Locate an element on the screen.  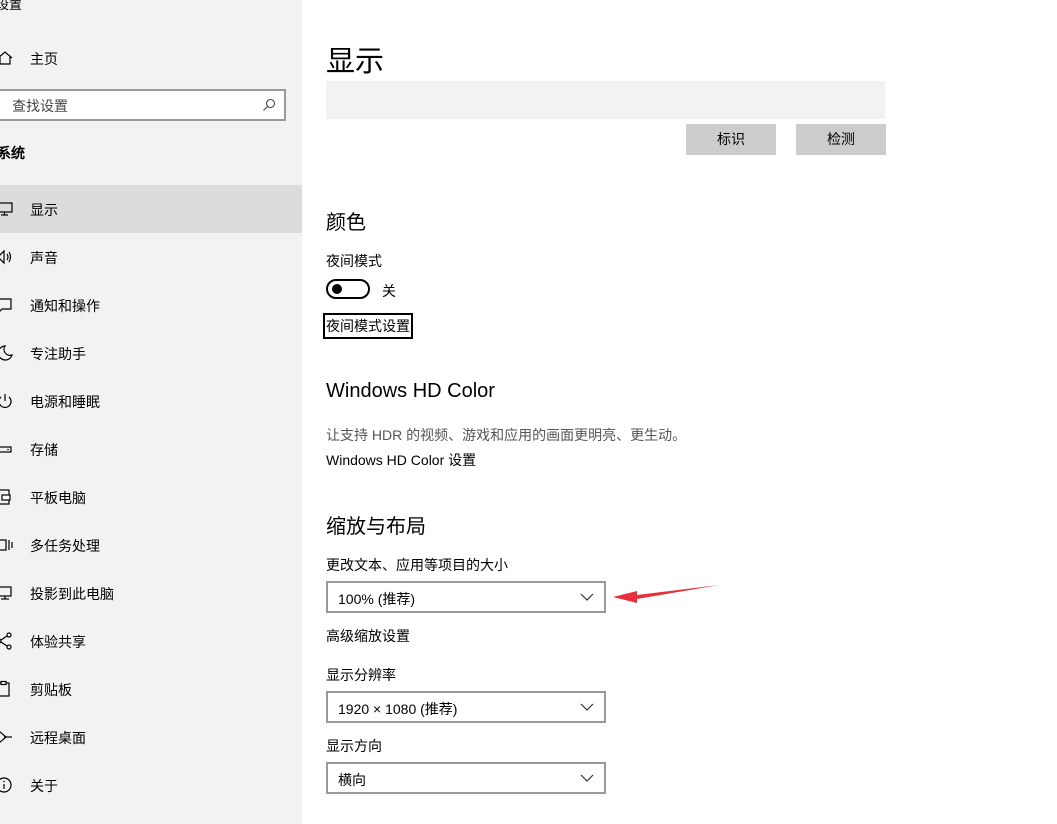
home-icon is located at coordinates (6, 58).